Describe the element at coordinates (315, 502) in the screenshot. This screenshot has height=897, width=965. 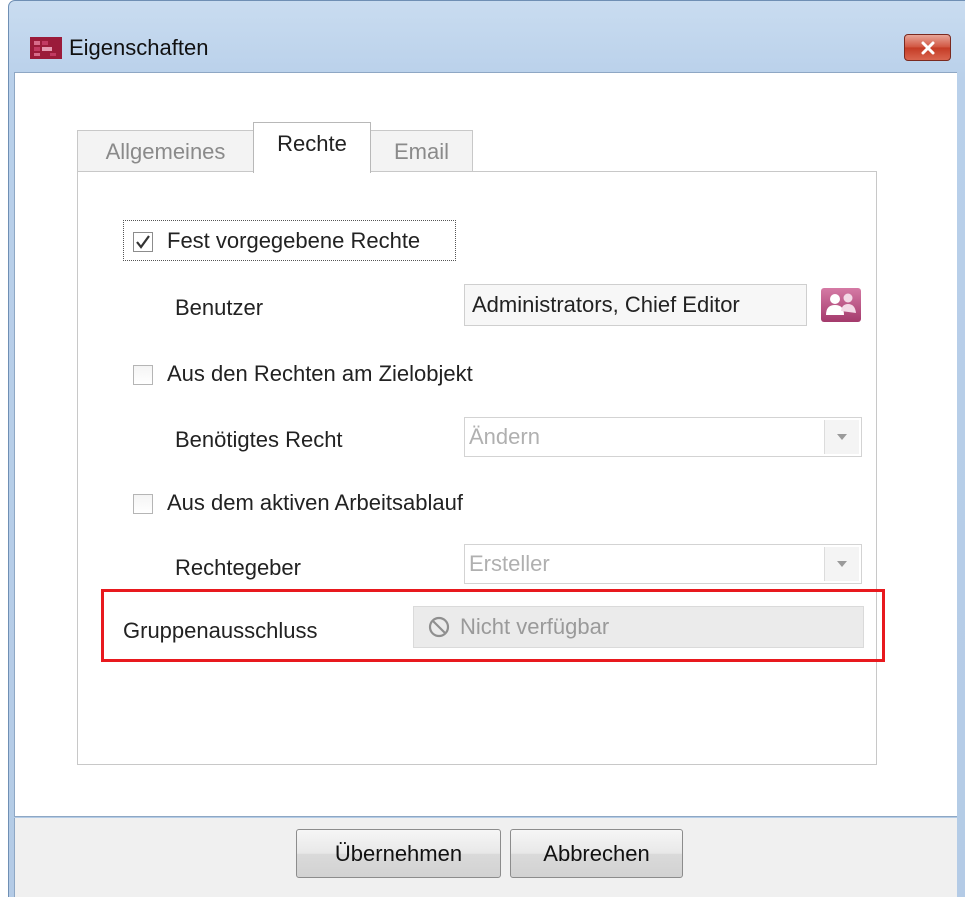
I see `from-workflow-label: Aus dem aktiven Arbeitsablauf` at that location.